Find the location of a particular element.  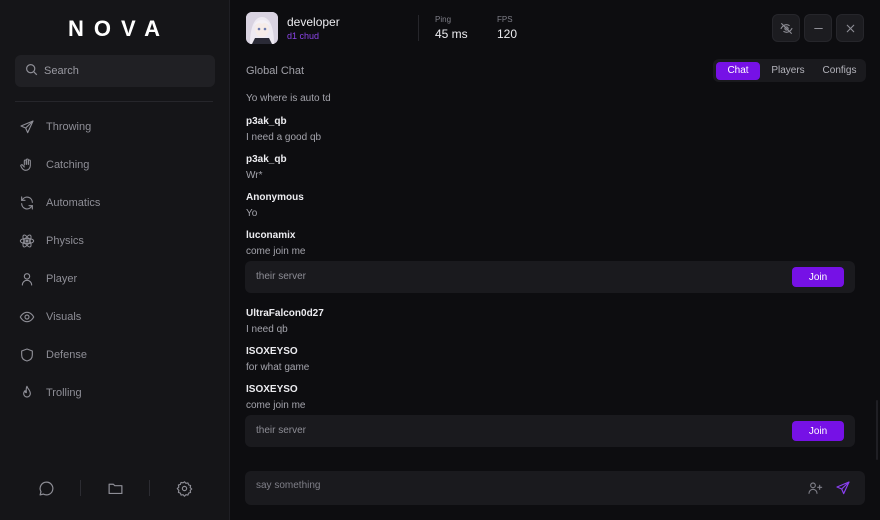

refresh-icon is located at coordinates (27, 203).